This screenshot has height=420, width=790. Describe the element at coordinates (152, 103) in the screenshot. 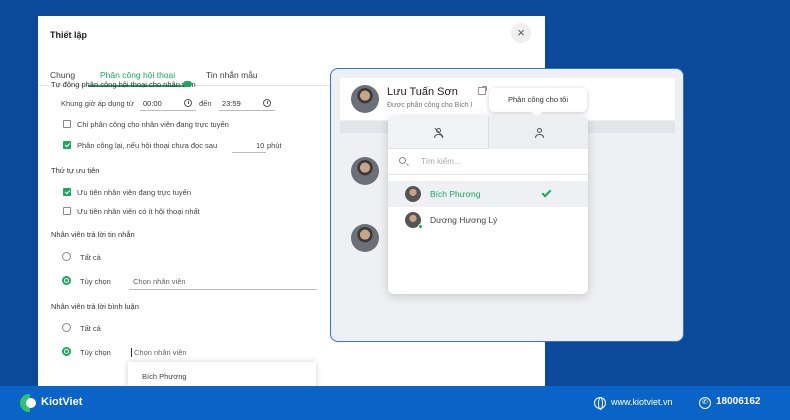

I see `time-from-input: 00:00` at that location.